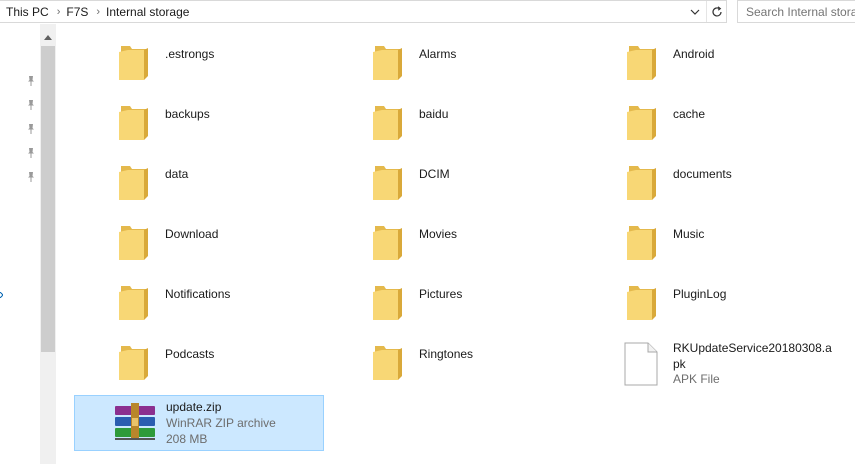 The image size is (855, 464). Describe the element at coordinates (48, 199) in the screenshot. I see `scrollbar-thumb` at that location.